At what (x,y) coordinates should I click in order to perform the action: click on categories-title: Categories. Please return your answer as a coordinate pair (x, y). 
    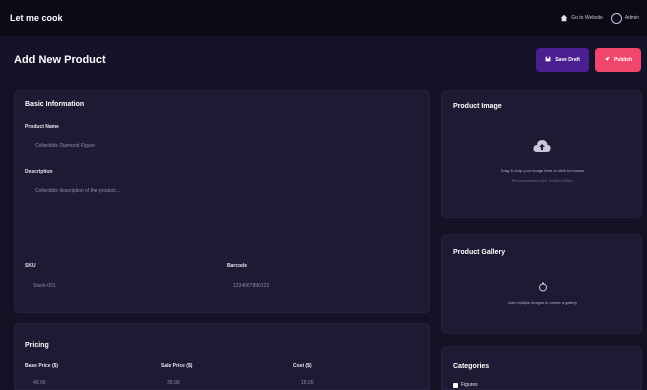
    Looking at the image, I should click on (471, 366).